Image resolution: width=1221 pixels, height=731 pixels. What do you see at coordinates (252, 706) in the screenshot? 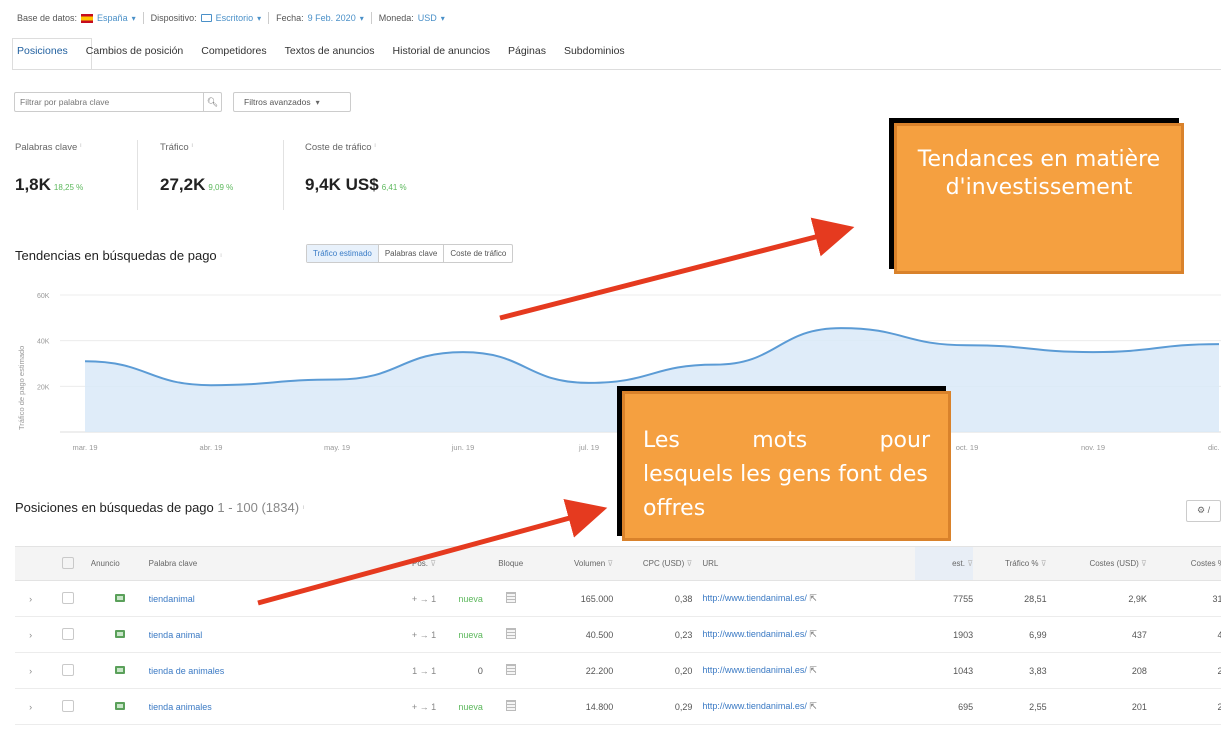
I see `keyword-link: tienda animales` at bounding box center [252, 706].